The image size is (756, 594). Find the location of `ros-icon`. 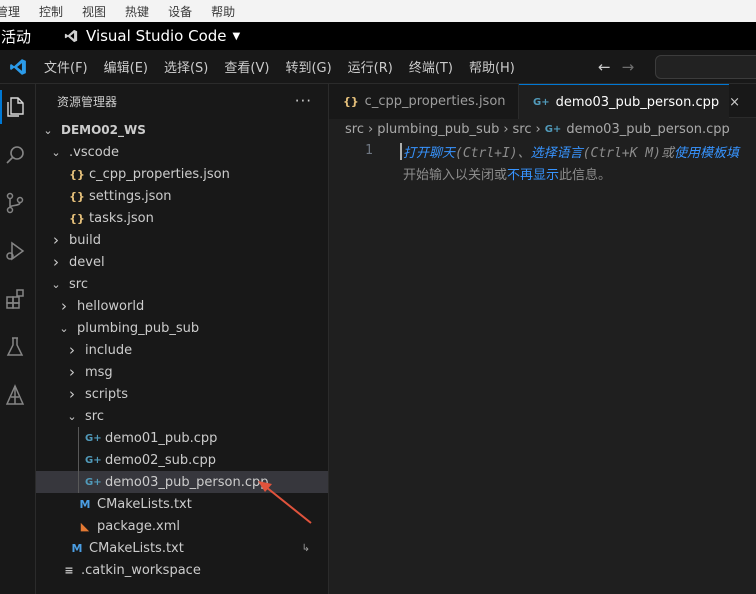

ros-icon is located at coordinates (15, 395).